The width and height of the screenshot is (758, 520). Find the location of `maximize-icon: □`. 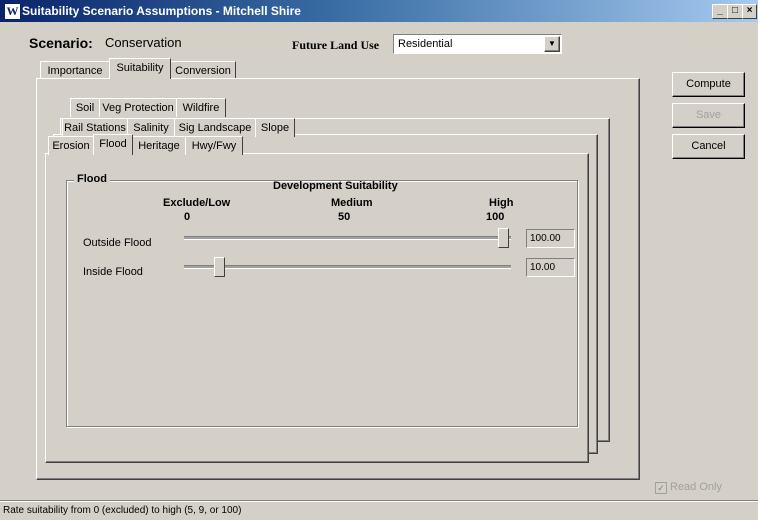

maximize-icon: □ is located at coordinates (735, 11).